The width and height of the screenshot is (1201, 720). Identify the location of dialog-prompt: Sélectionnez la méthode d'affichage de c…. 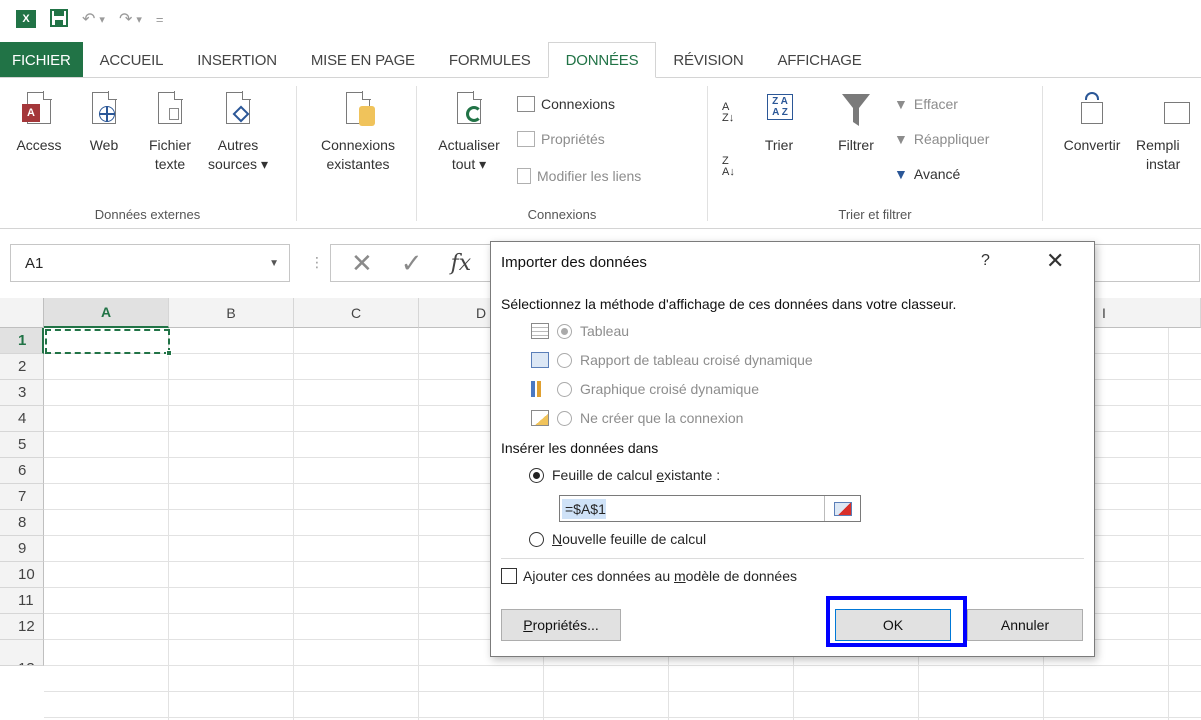
(729, 304).